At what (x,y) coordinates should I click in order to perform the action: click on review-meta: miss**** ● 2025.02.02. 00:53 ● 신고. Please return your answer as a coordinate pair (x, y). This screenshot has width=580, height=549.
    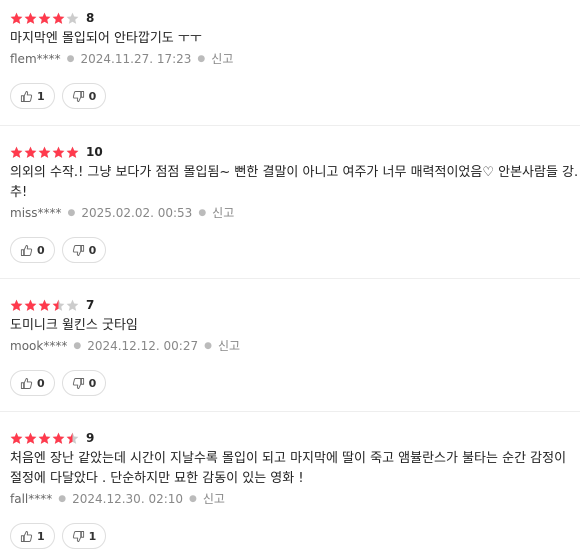
    Looking at the image, I should click on (295, 213).